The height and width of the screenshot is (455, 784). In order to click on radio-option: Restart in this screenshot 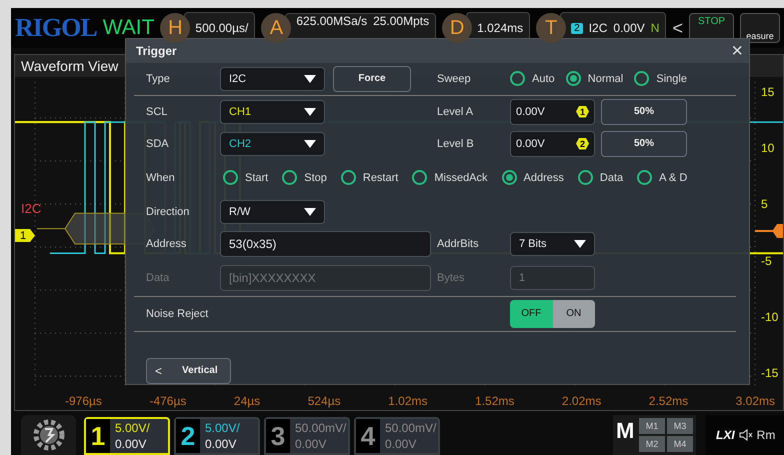, I will do `click(369, 178)`.